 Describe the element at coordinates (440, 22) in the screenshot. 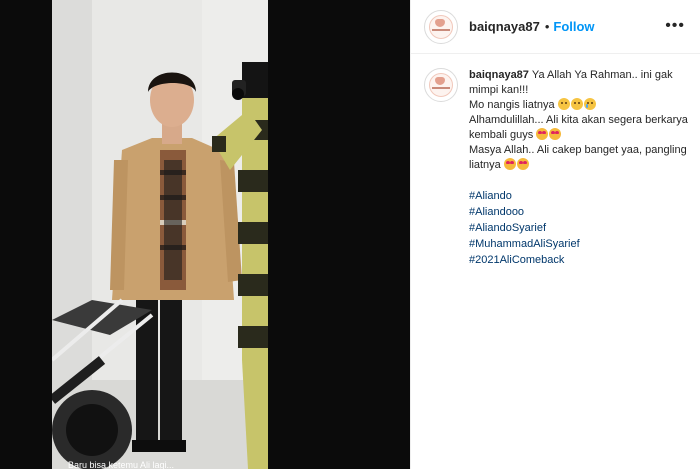

I see `avatar-logo-mark` at that location.